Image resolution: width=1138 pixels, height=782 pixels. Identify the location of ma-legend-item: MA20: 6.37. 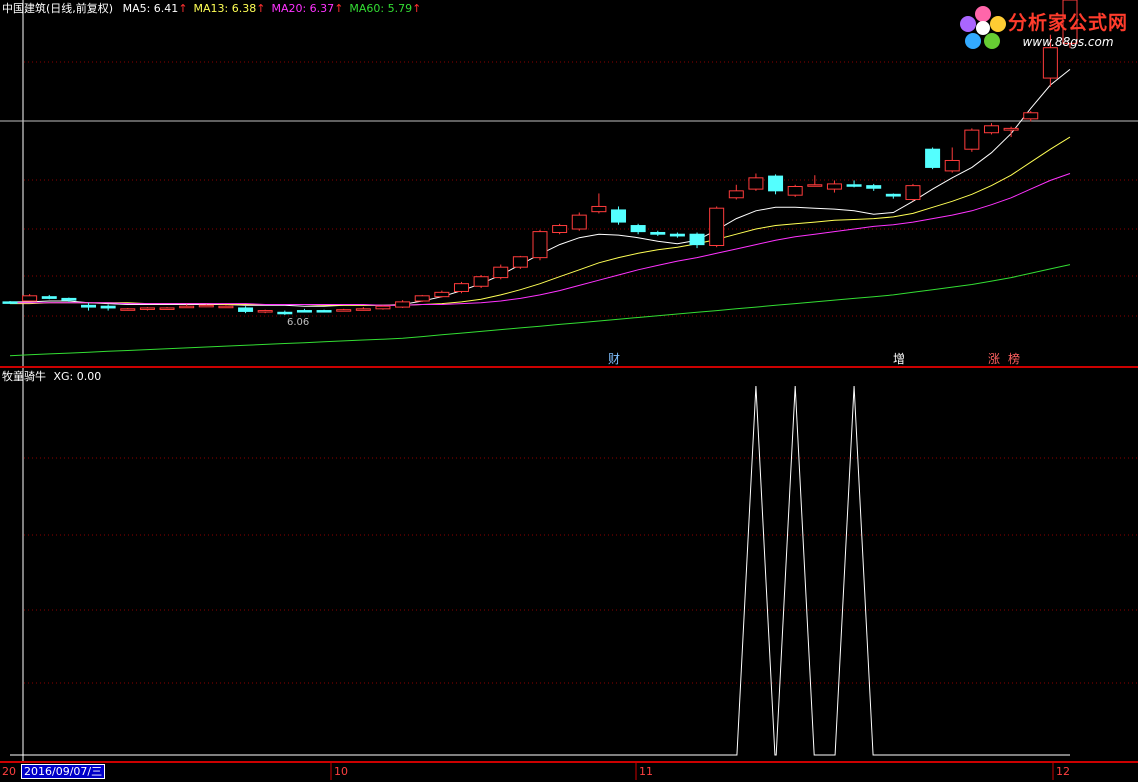
(303, 8).